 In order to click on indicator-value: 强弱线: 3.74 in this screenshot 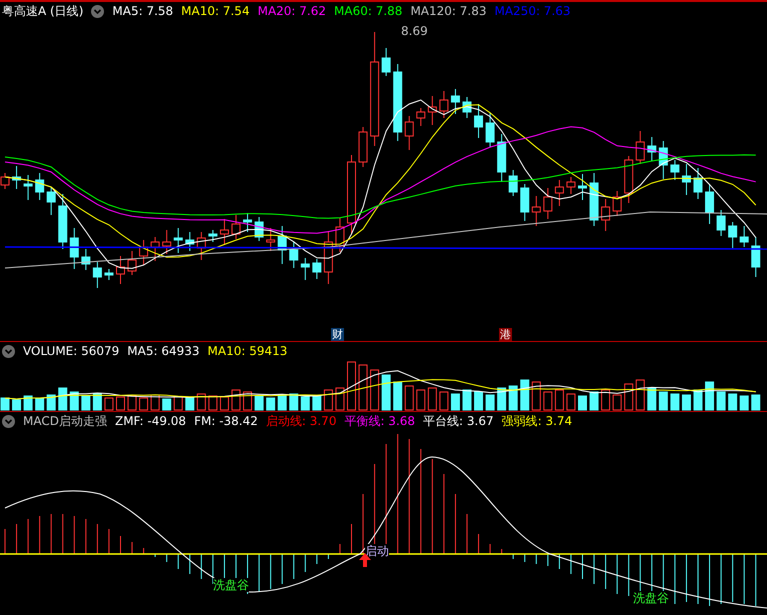, I will do `click(537, 421)`.